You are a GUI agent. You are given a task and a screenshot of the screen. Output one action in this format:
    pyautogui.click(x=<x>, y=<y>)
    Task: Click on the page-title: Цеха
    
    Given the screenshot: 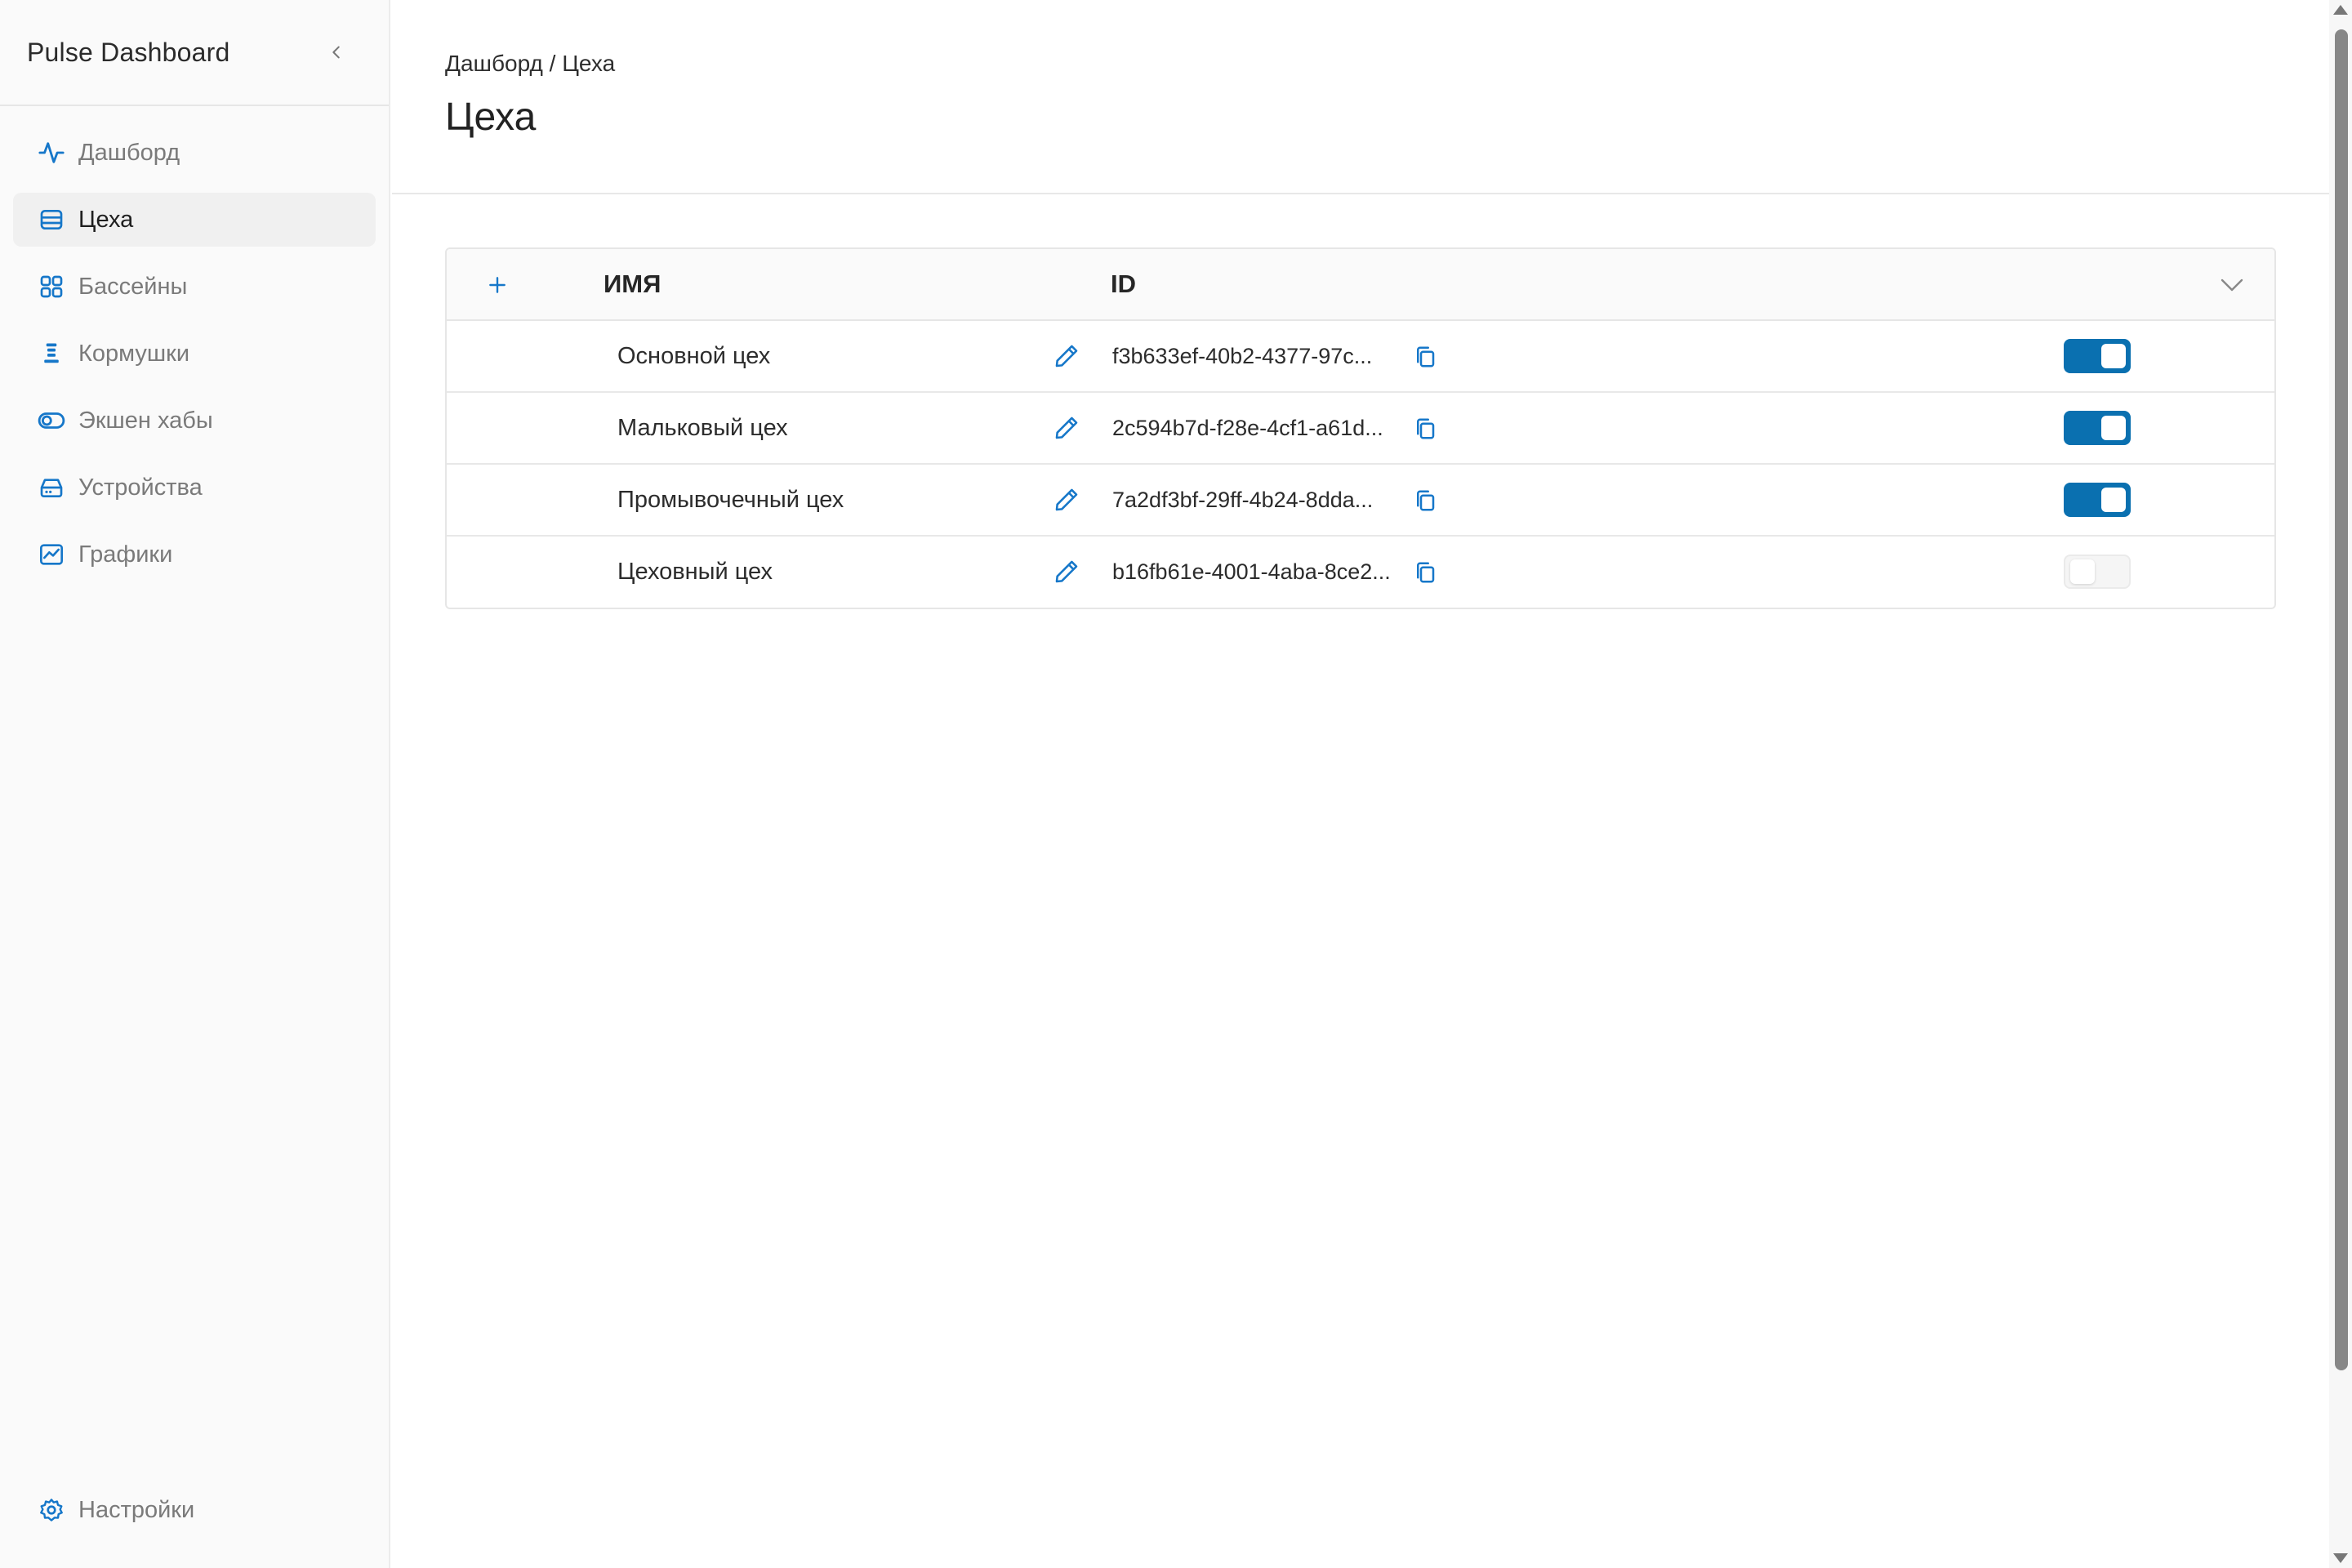 What is the action you would take?
    pyautogui.click(x=491, y=117)
    